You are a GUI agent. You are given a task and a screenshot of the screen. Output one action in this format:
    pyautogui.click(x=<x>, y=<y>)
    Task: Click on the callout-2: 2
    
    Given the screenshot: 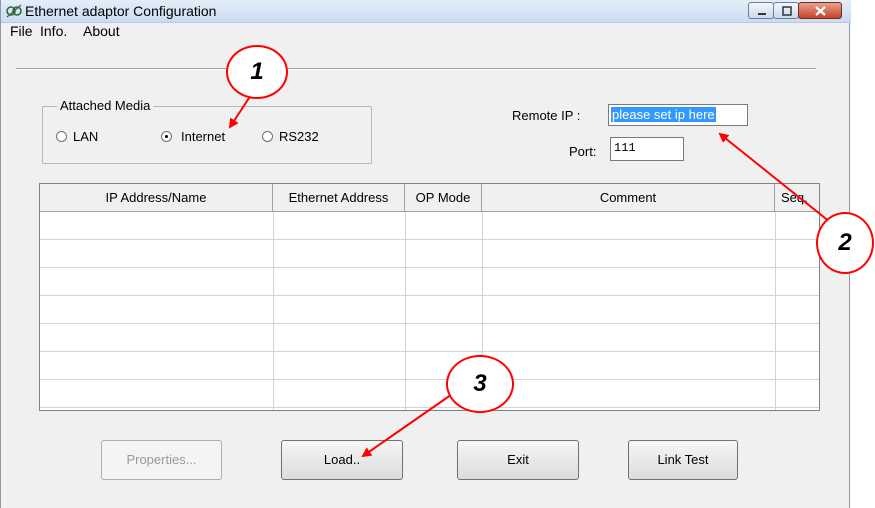 What is the action you would take?
    pyautogui.click(x=845, y=243)
    